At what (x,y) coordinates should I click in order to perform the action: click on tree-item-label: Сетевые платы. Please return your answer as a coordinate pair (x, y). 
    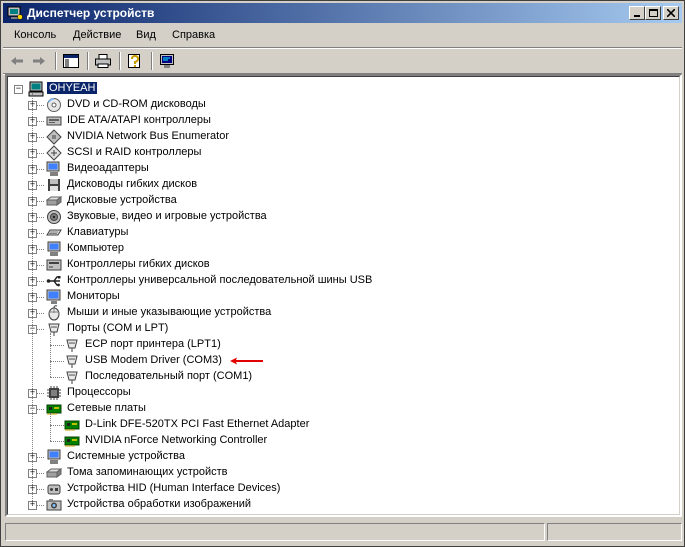
    Looking at the image, I should click on (106, 408).